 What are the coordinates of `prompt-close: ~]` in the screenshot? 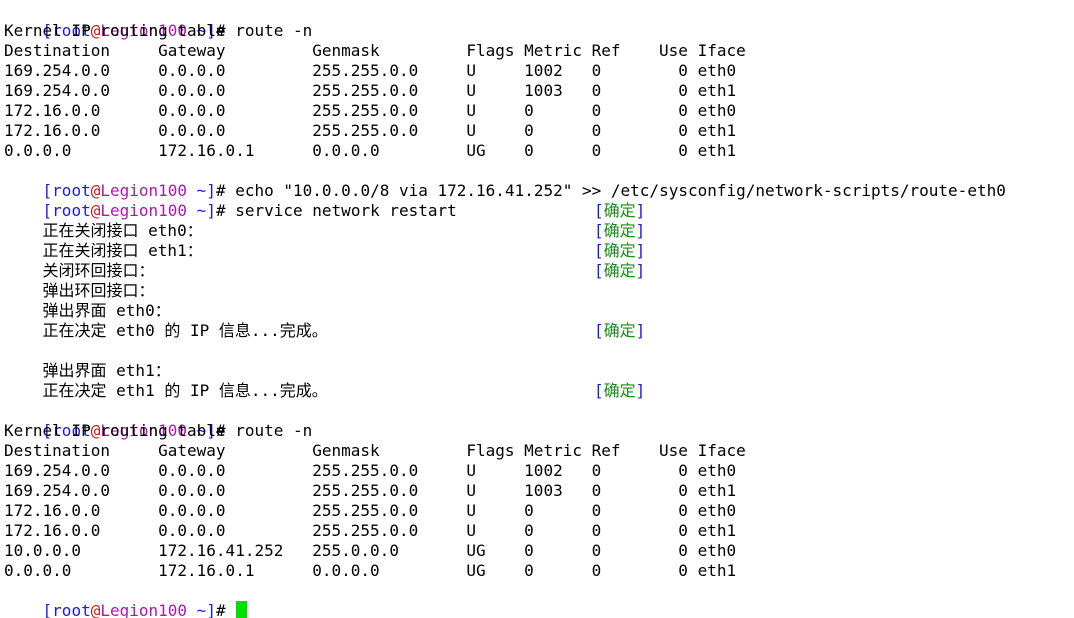 It's located at (201, 609).